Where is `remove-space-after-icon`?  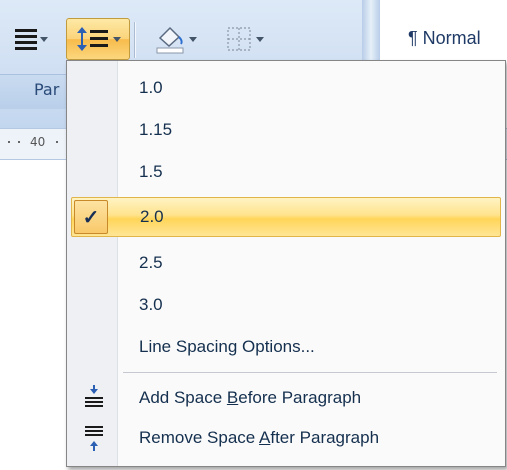 remove-space-after-icon is located at coordinates (94, 438).